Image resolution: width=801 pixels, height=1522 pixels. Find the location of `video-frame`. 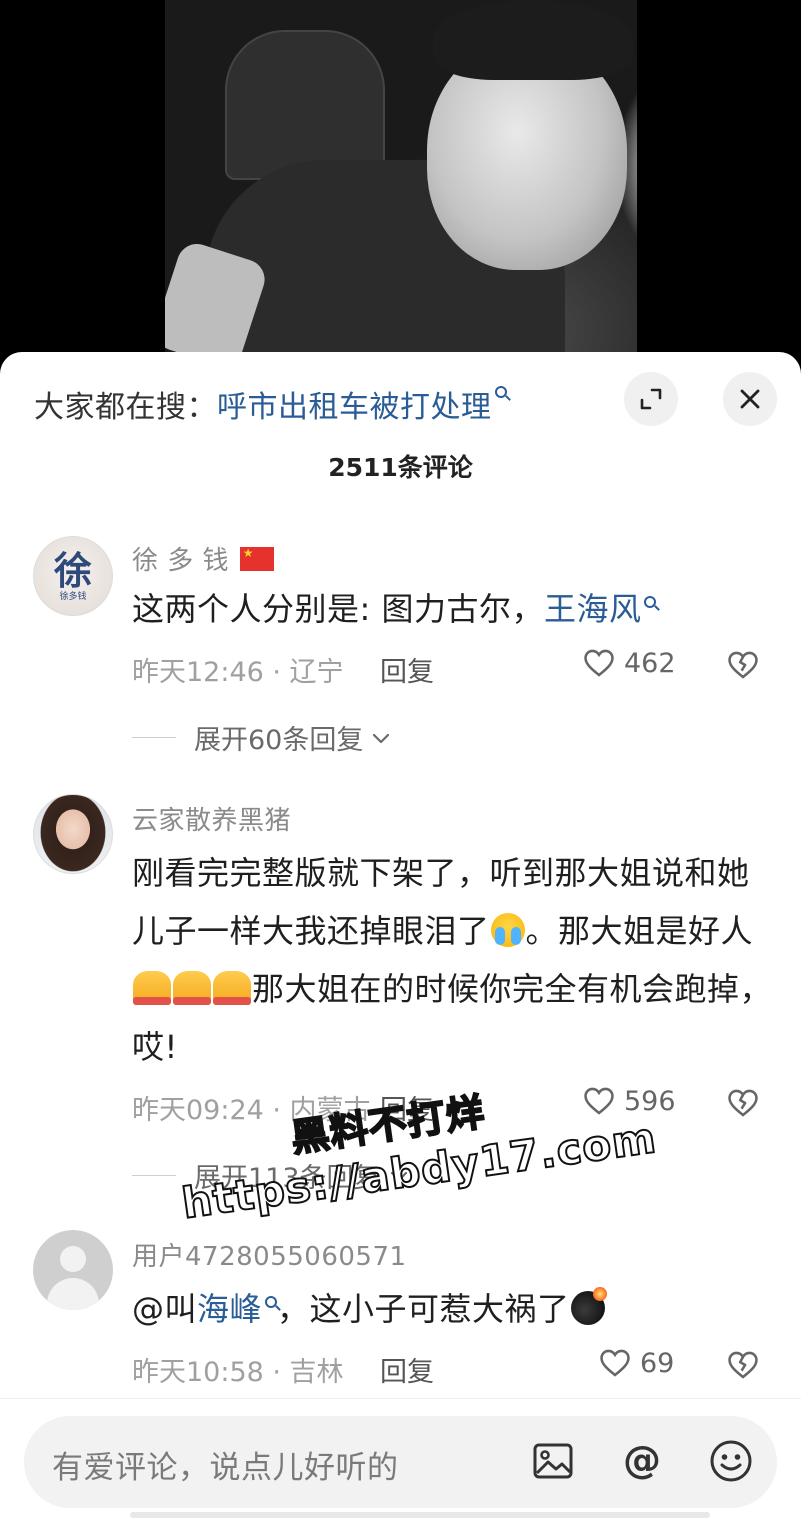

video-frame is located at coordinates (401, 180).